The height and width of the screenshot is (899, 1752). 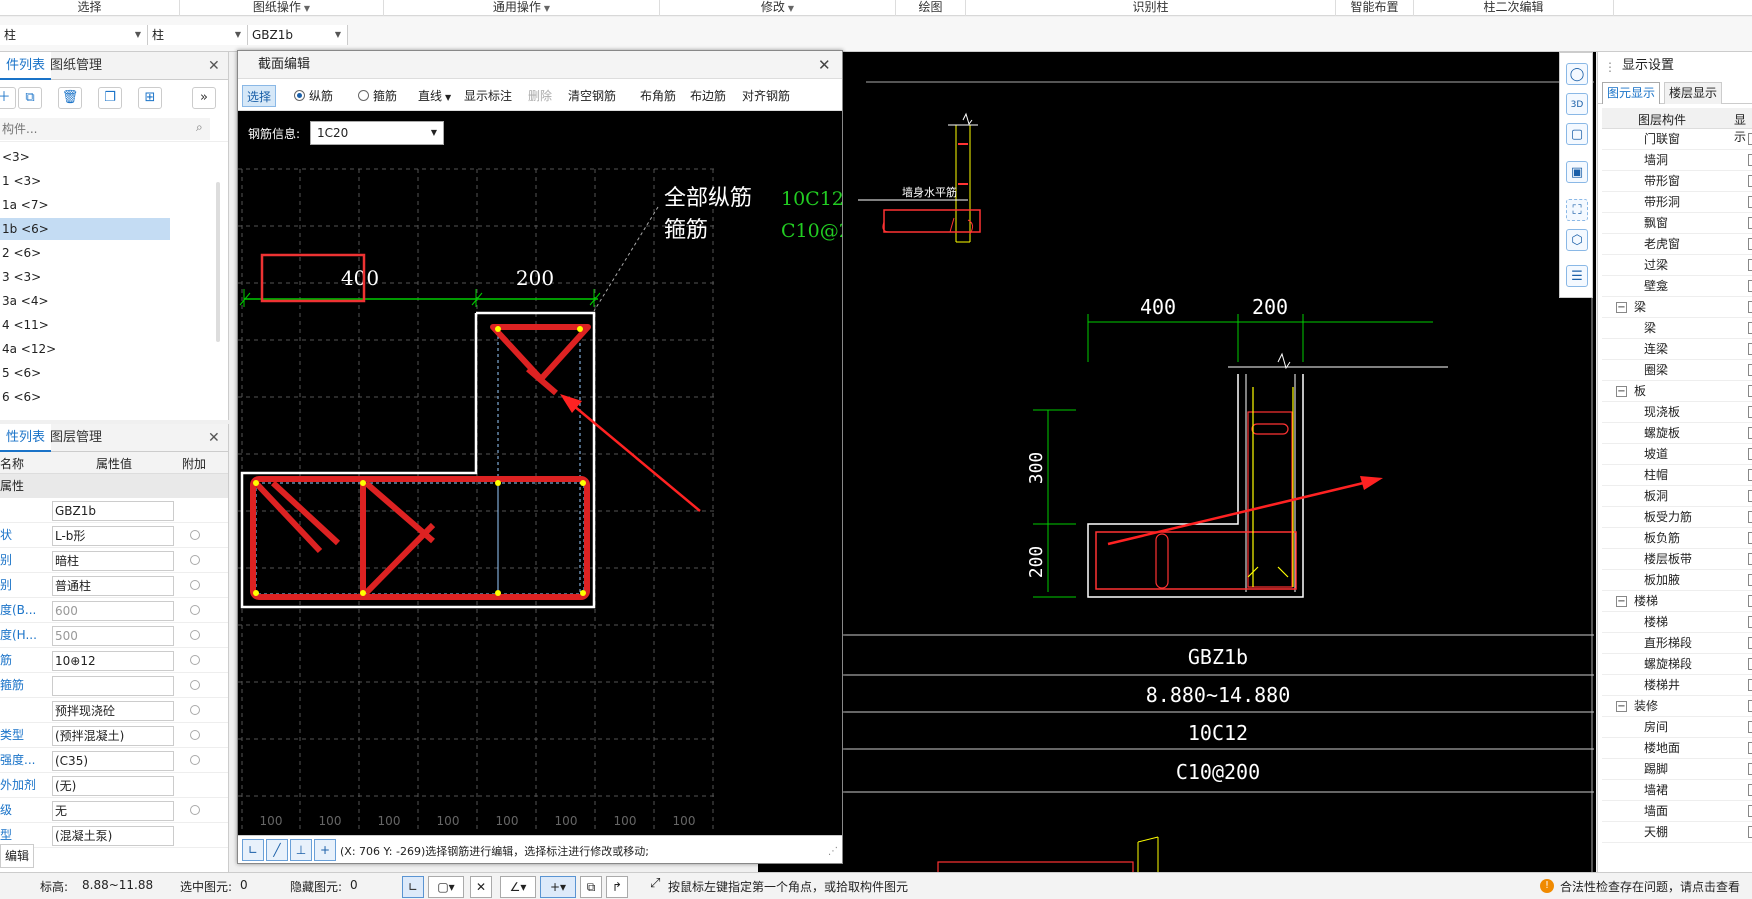 I want to click on list-scrollbar, so click(x=218, y=262).